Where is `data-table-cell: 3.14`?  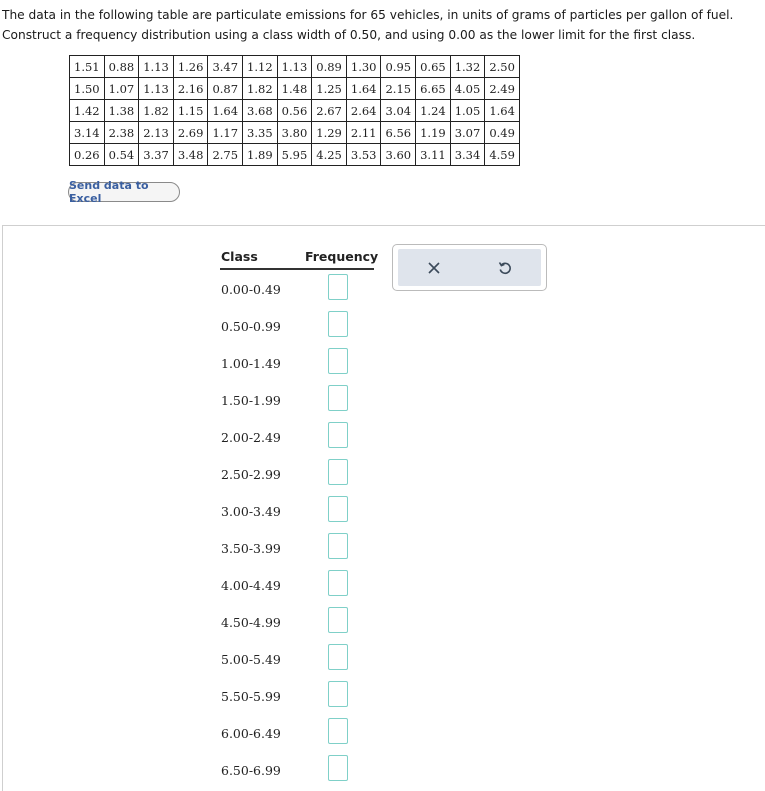 data-table-cell: 3.14 is located at coordinates (87, 132).